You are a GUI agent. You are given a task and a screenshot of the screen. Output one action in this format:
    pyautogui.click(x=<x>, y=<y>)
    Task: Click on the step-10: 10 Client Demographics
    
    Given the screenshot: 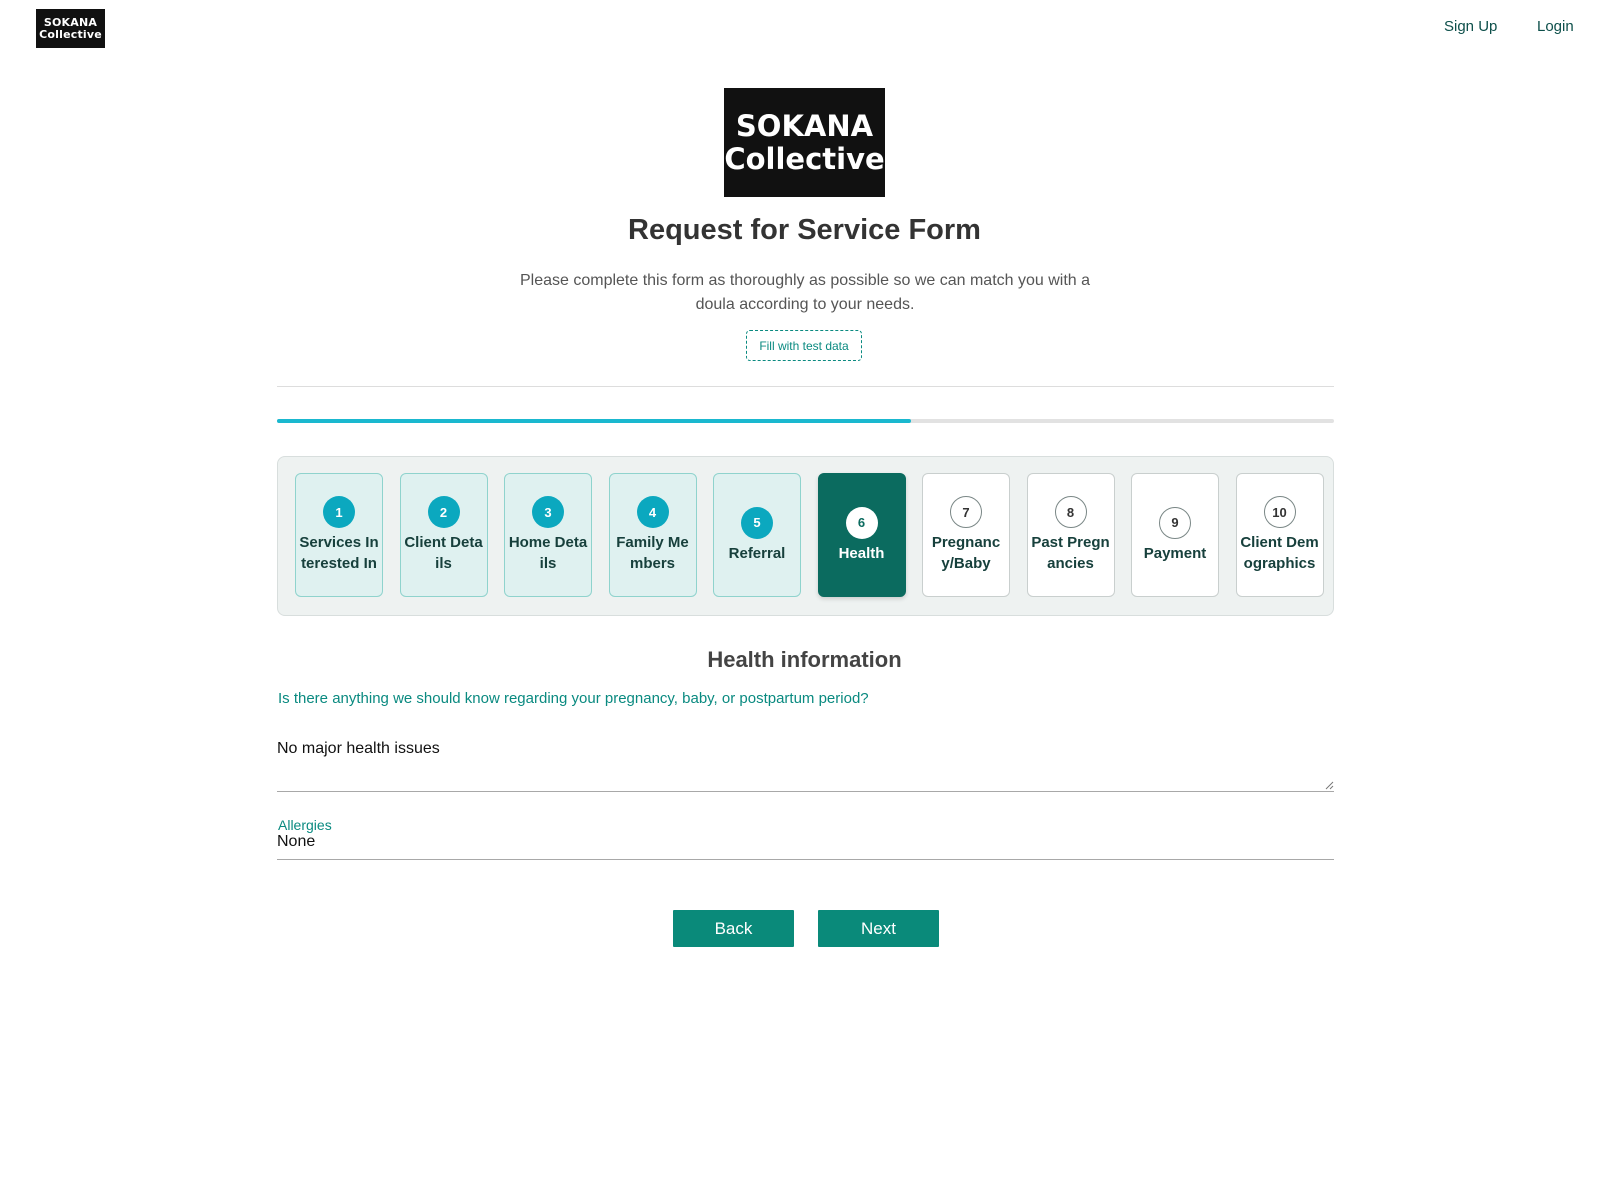 What is the action you would take?
    pyautogui.click(x=1279, y=535)
    